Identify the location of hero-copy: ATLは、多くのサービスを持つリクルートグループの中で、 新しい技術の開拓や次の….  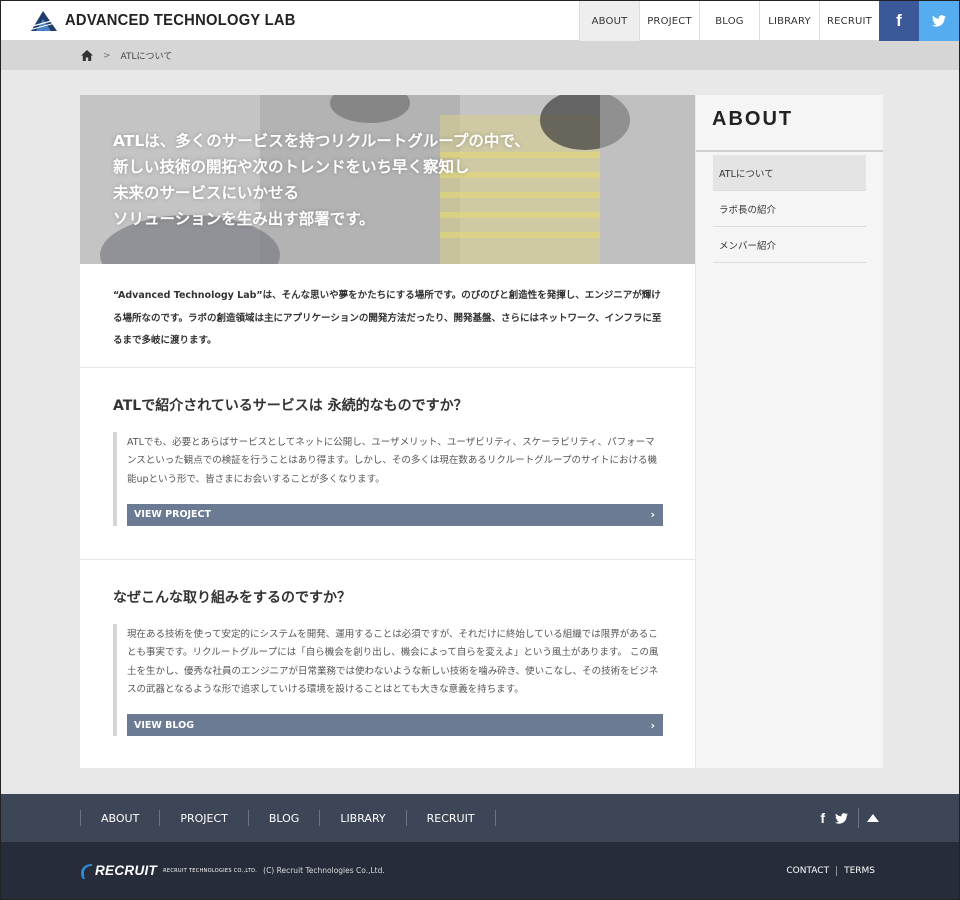
(321, 180).